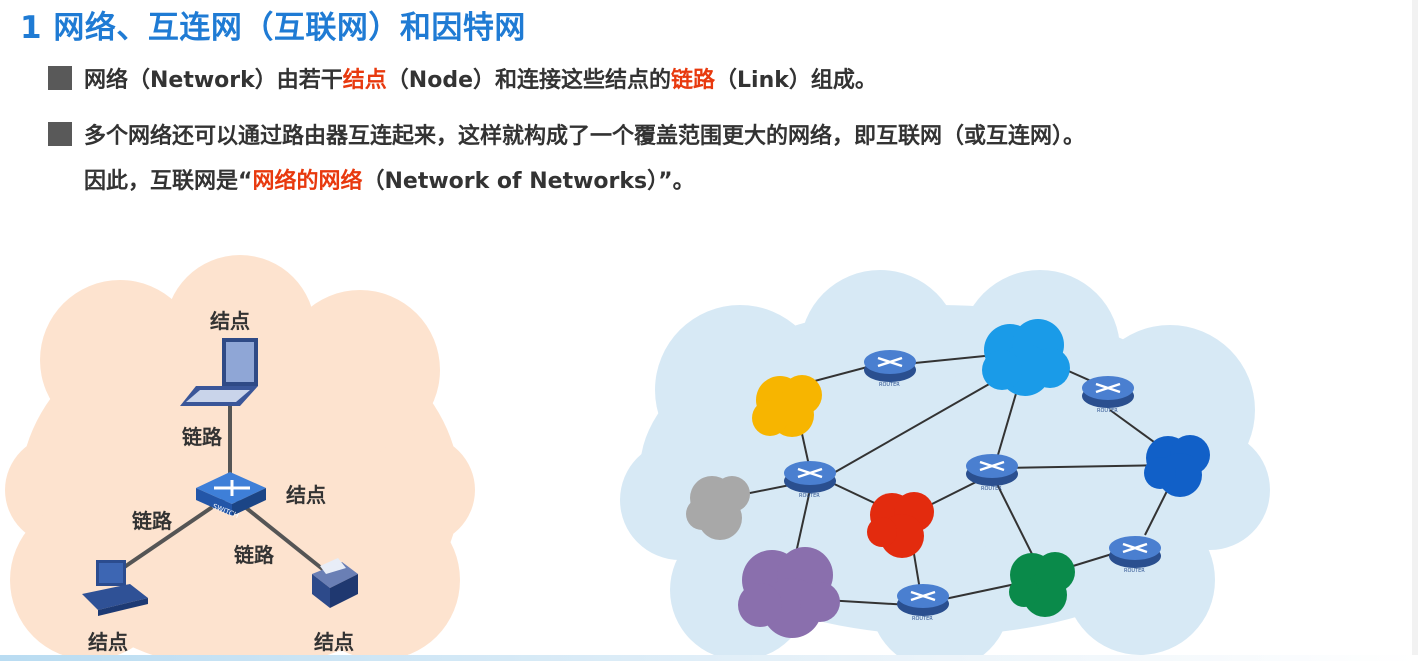 Image resolution: width=1418 pixels, height=661 pixels. I want to click on slide-title: 1 网络、互连网（互联网）和因特网, so click(273, 28).